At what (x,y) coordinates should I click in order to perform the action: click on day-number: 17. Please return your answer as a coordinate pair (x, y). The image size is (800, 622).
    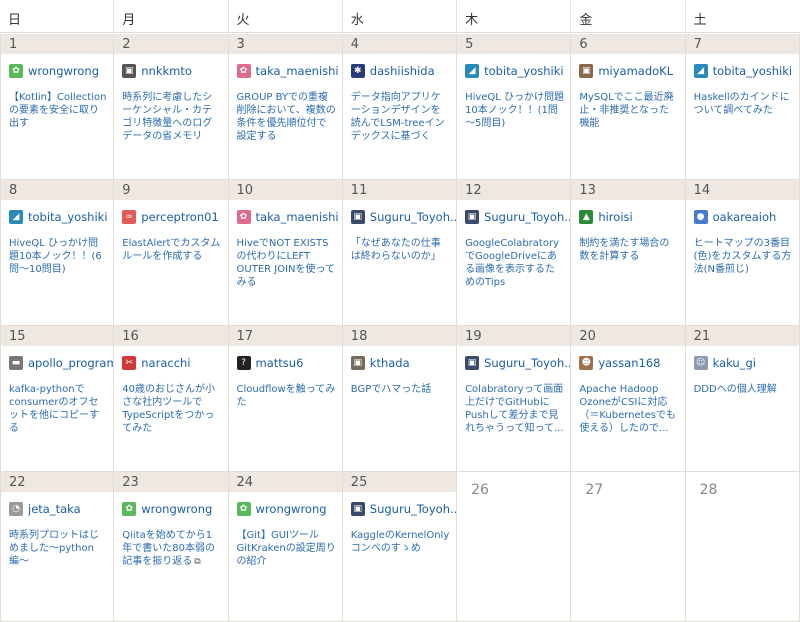
    Looking at the image, I should click on (285, 336).